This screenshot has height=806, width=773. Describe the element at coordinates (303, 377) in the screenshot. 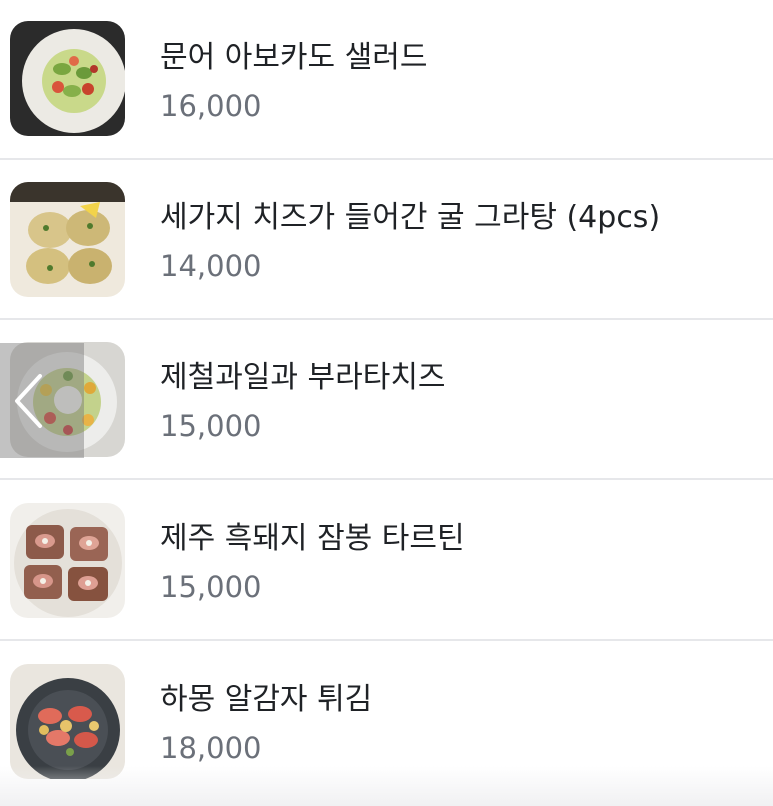

I see `menu-item-name: 제철과일과 부라타치즈` at that location.